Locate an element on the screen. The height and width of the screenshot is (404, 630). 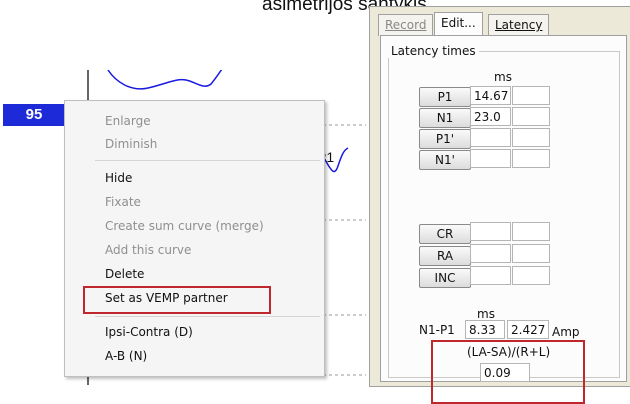
ms-unit-label: ms is located at coordinates (503, 77).